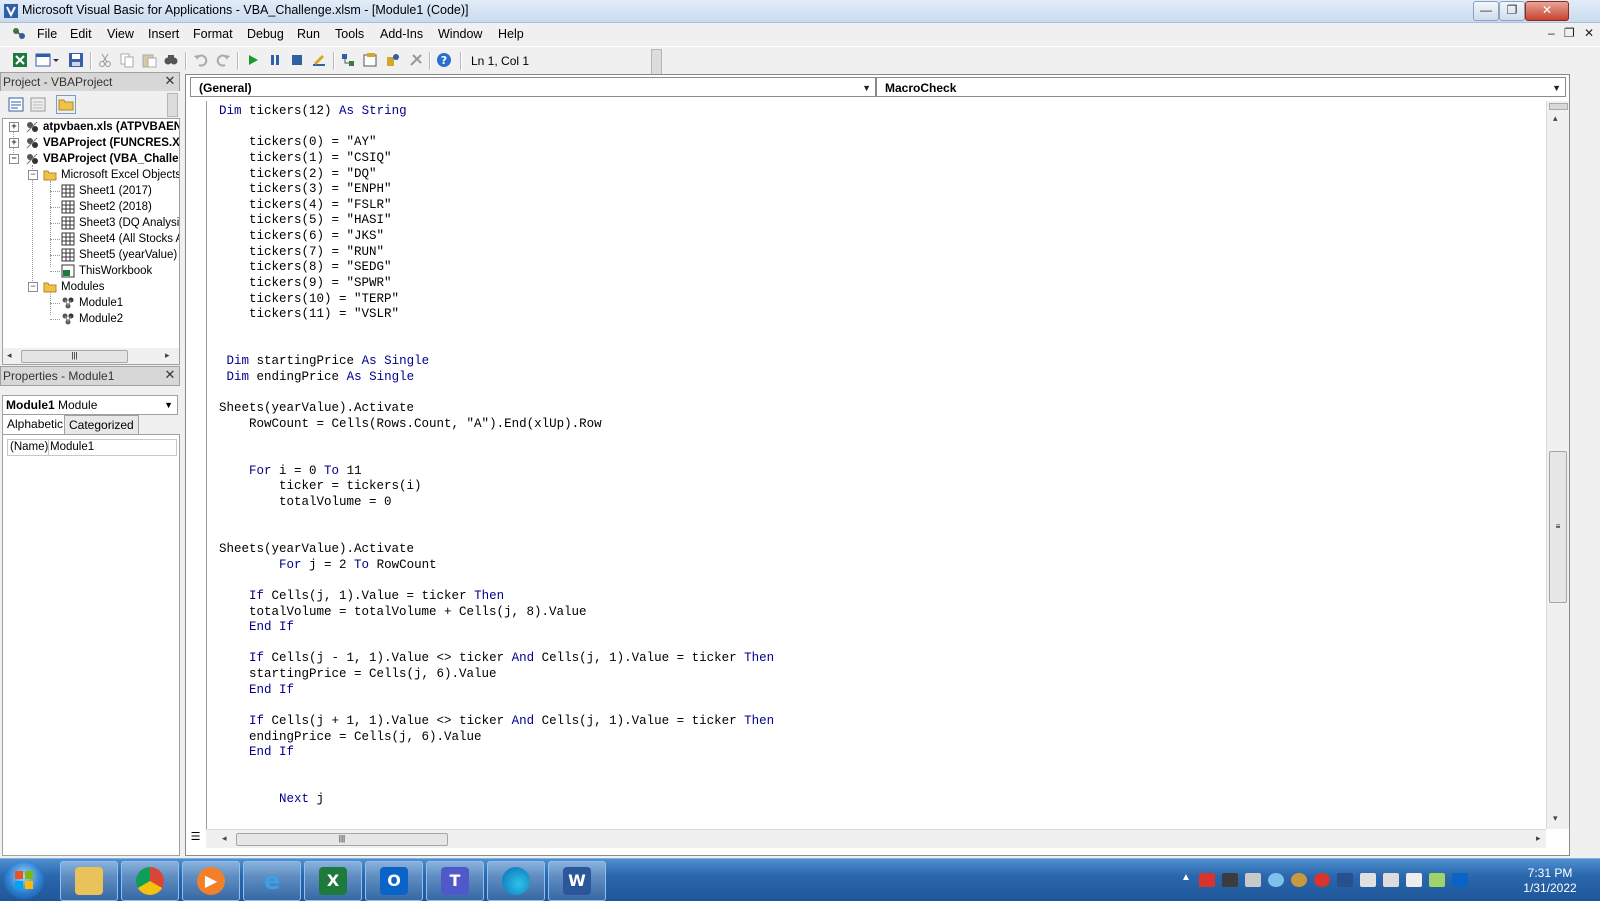 Image resolution: width=1600 pixels, height=901 pixels. I want to click on toolbox-icon, so click(416, 60).